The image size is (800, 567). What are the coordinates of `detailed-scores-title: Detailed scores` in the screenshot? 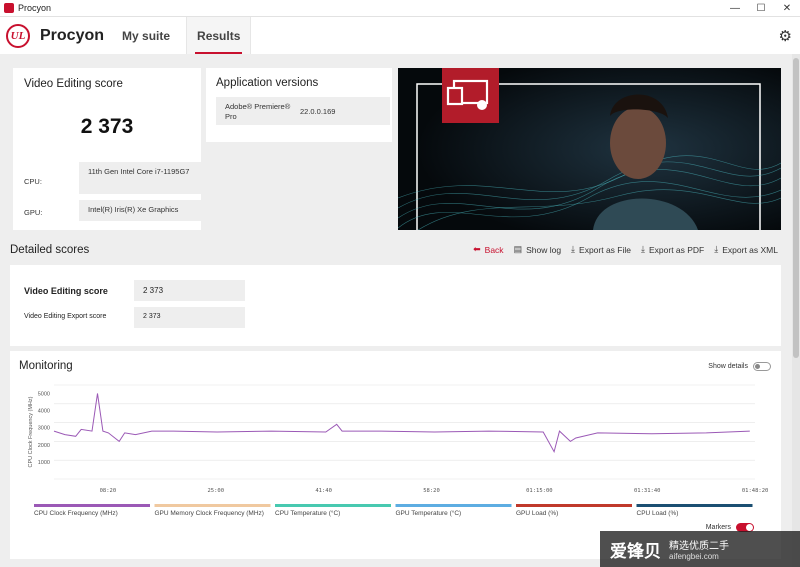 It's located at (50, 250).